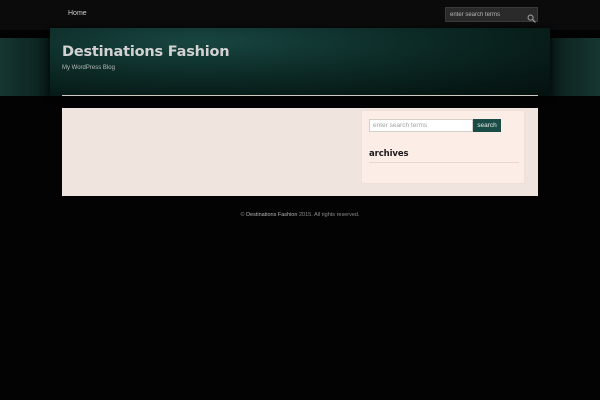 The width and height of the screenshot is (600, 400). I want to click on archives-divider, so click(444, 162).